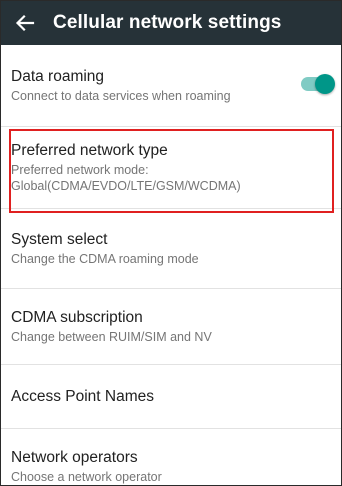  I want to click on setting-access-point-names: Access Point Names, so click(171, 397).